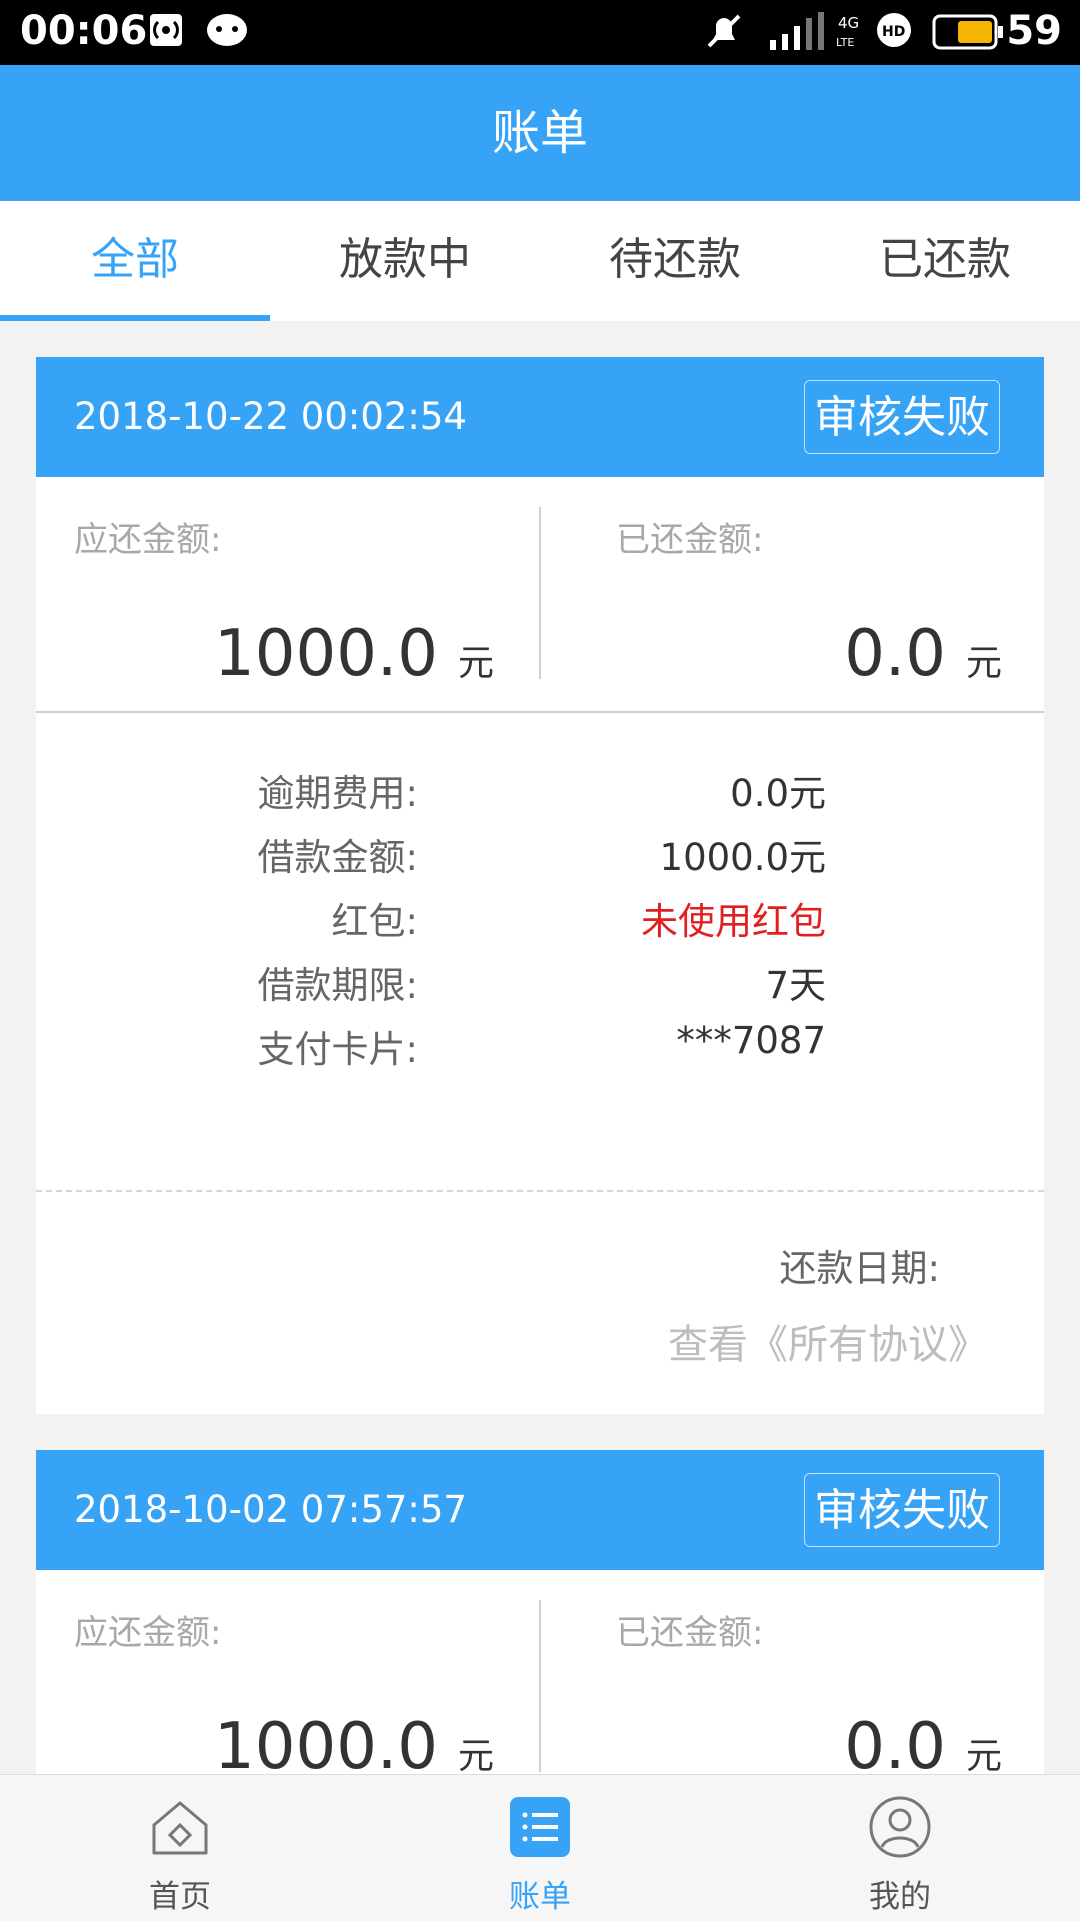 This screenshot has width=1080, height=1921. Describe the element at coordinates (795, 985) in the screenshot. I see `detail-value: 7天` at that location.